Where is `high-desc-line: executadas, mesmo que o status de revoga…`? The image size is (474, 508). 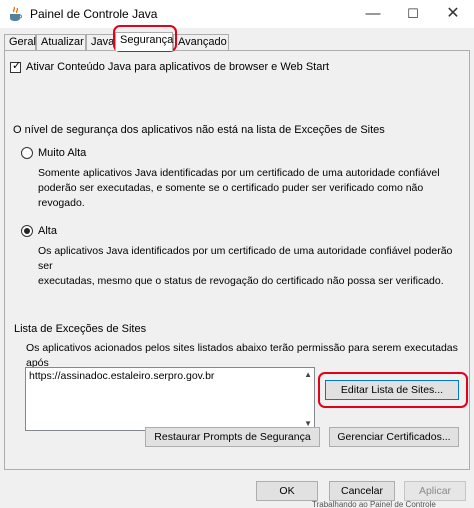
high-desc-line: executadas, mesmo que o status de revoga… is located at coordinates (241, 281).